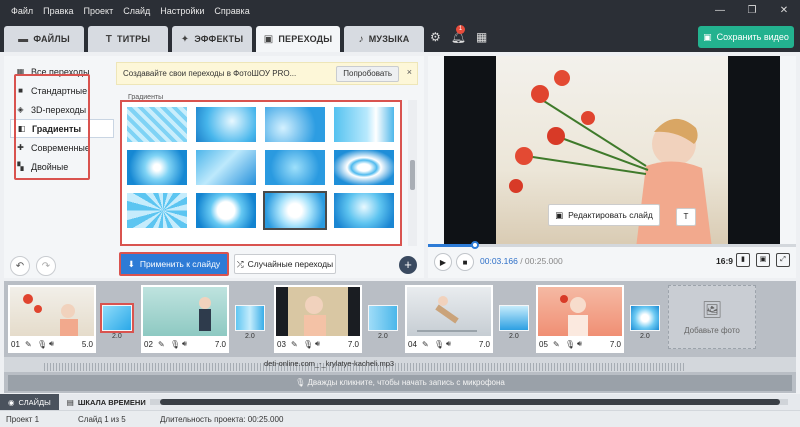  What do you see at coordinates (712, 317) in the screenshot?
I see `add-photo-placeholder: 🖼︎ Добавьте фото` at bounding box center [712, 317].